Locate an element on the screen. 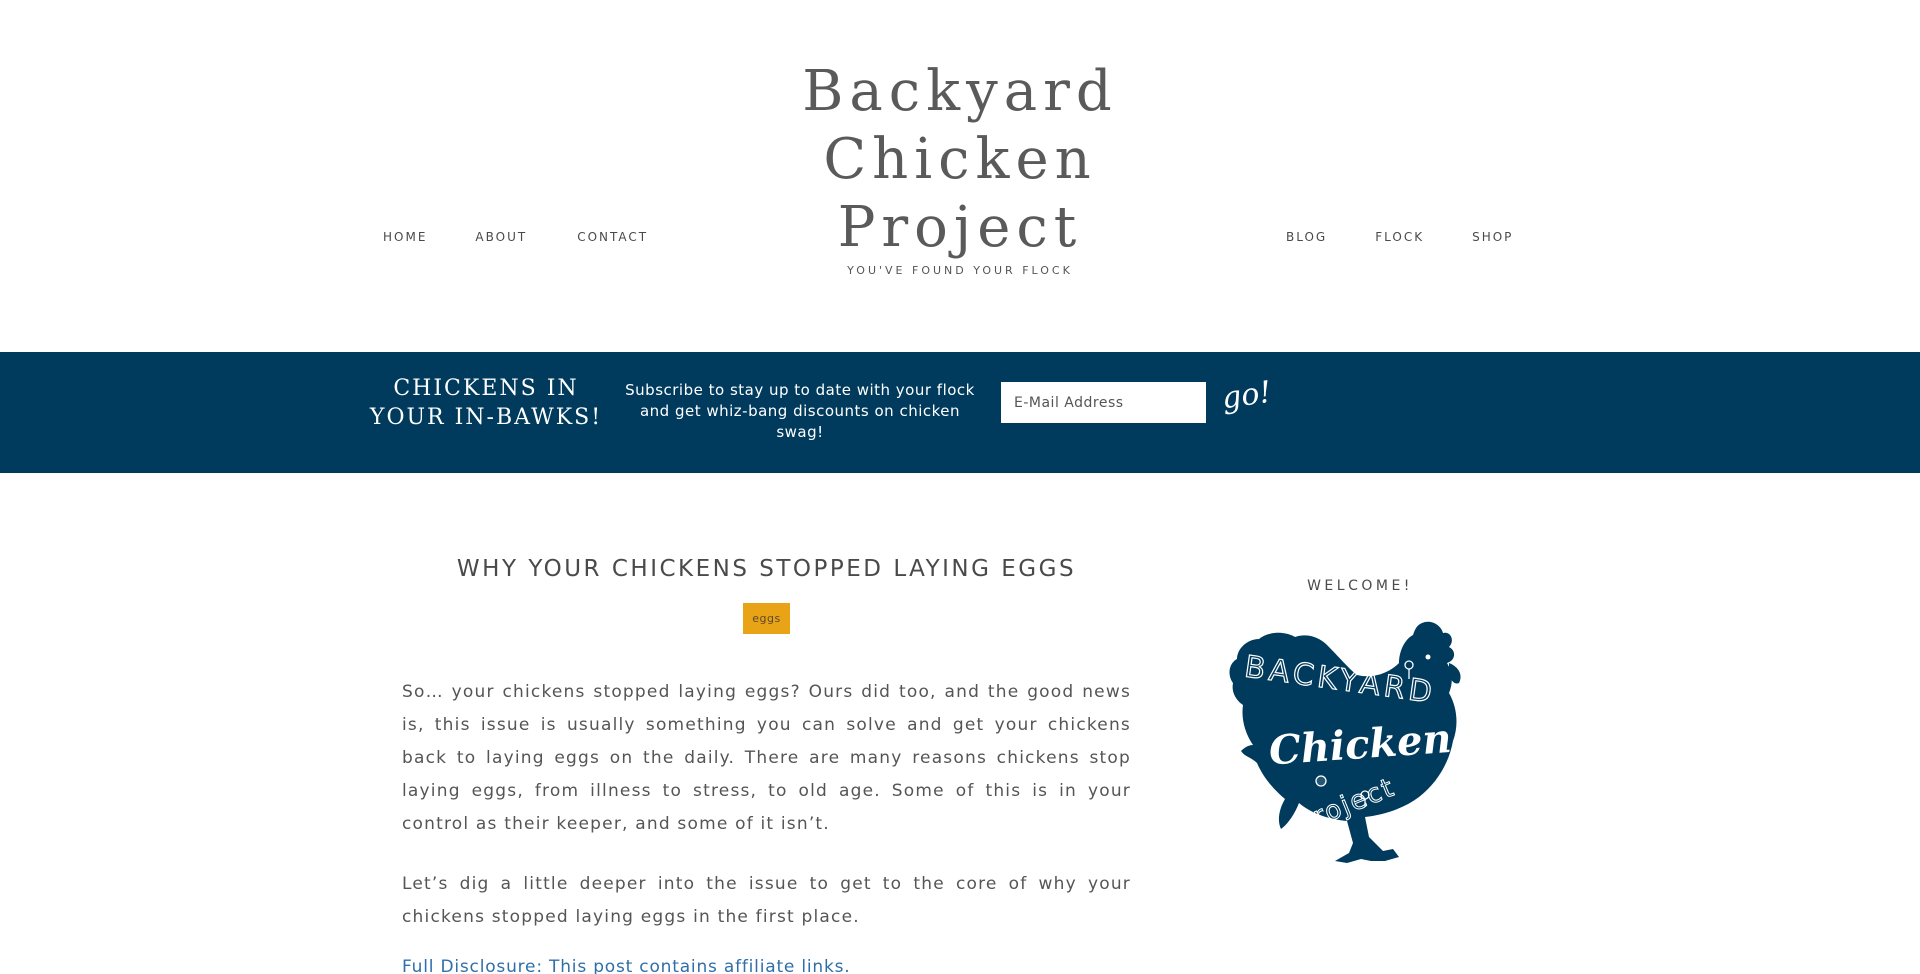  subscribe-heading-line-2: YOUR IN-BAWKS! is located at coordinates (486, 417).